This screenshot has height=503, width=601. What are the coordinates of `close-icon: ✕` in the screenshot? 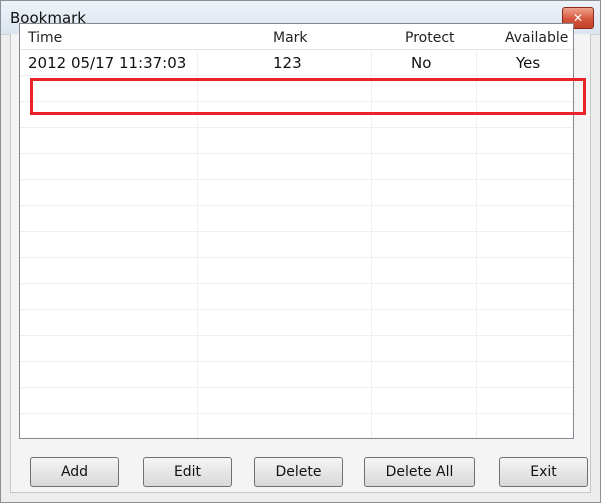 It's located at (578, 18).